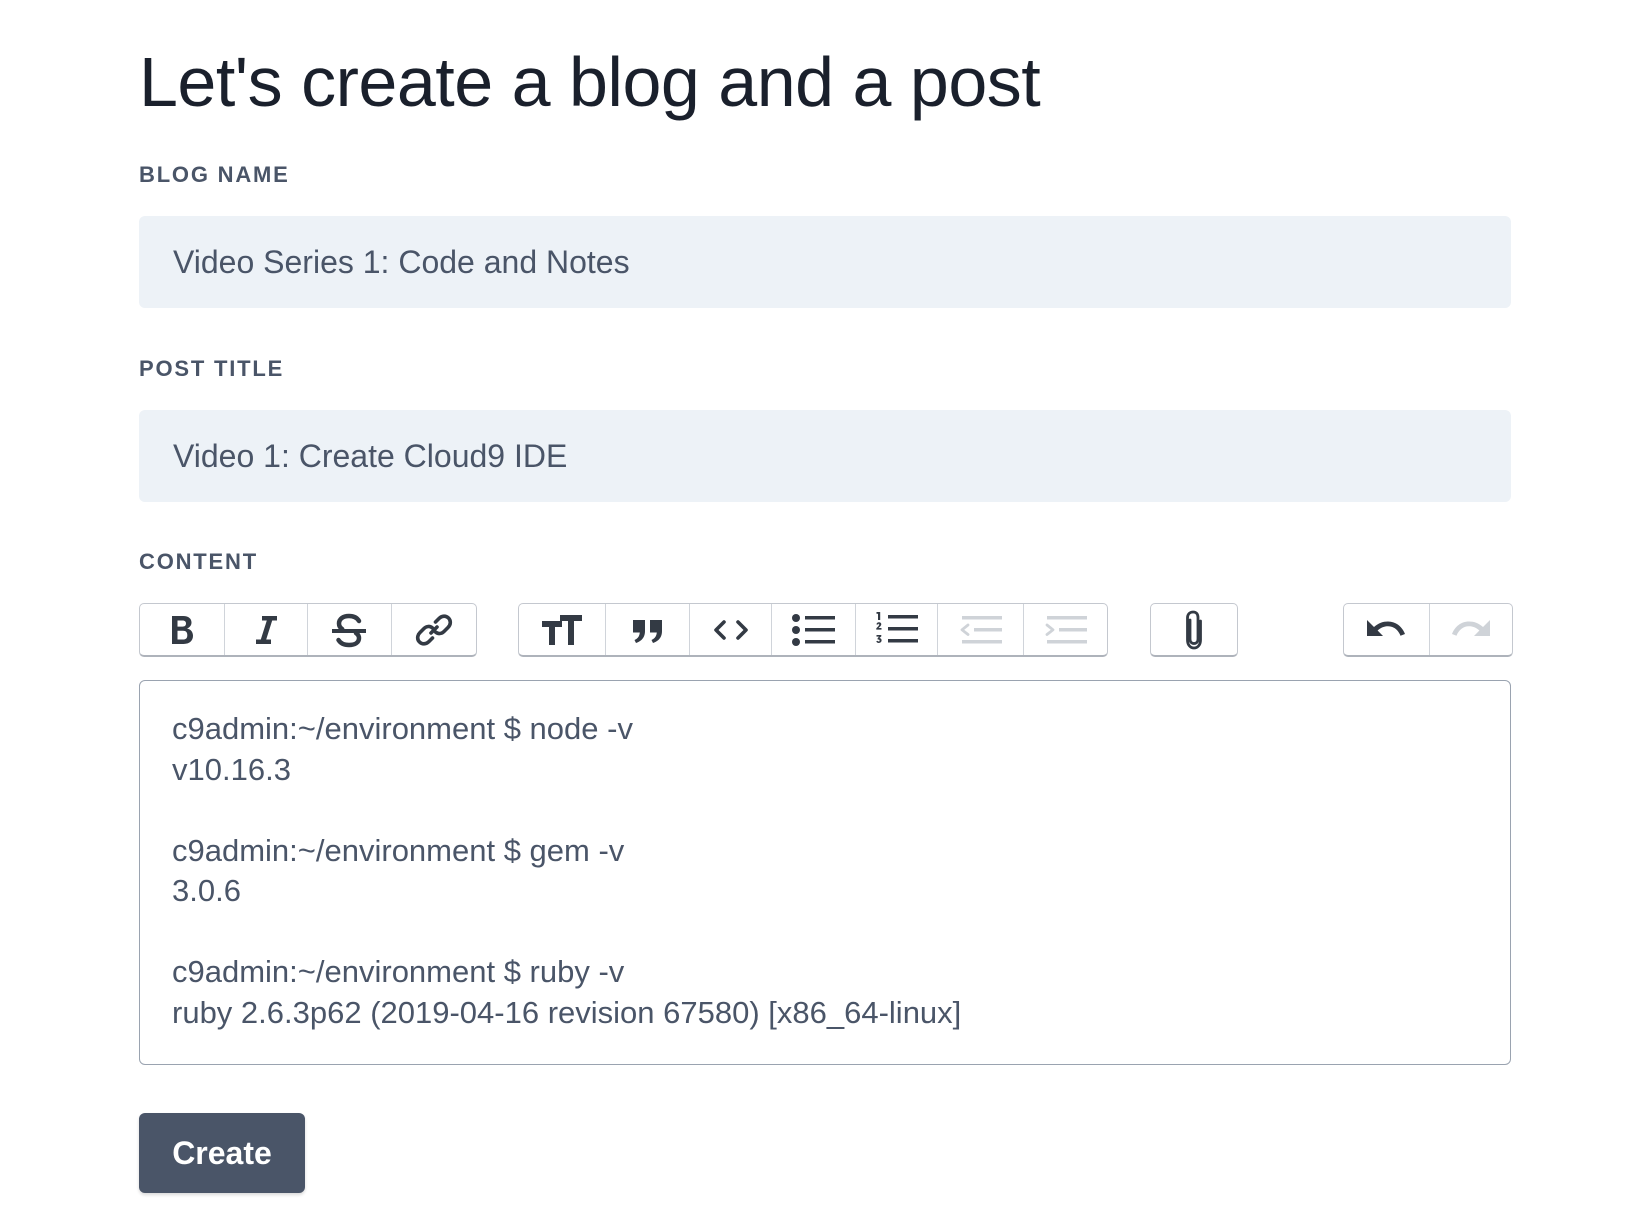 The image size is (1638, 1216). What do you see at coordinates (896, 627) in the screenshot?
I see `number-list-icon` at bounding box center [896, 627].